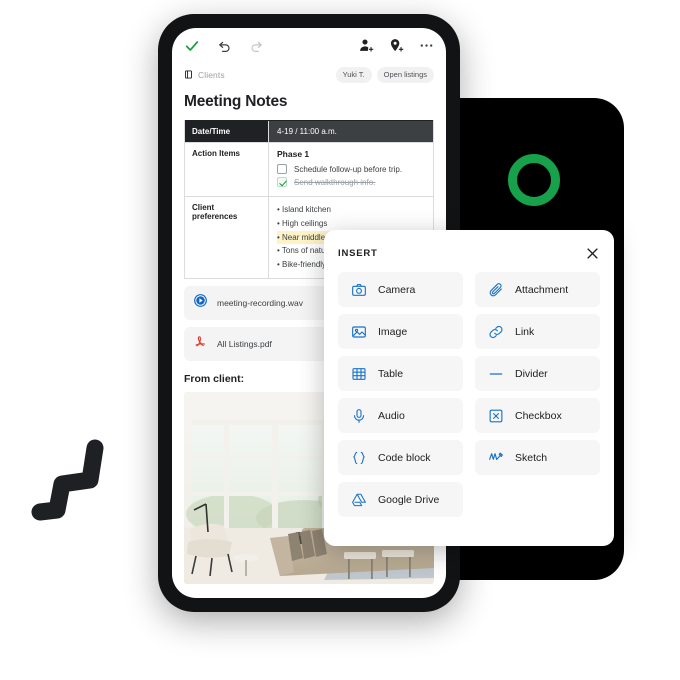 Image resolution: width=680 pixels, height=680 pixels. Describe the element at coordinates (391, 415) in the screenshot. I see `insert-option-label: Audio` at that location.